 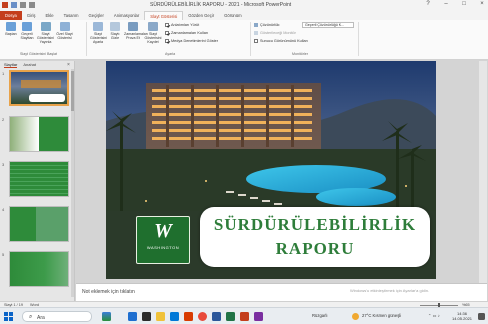 I want to click on redo-icon, so click(x=32, y=5).